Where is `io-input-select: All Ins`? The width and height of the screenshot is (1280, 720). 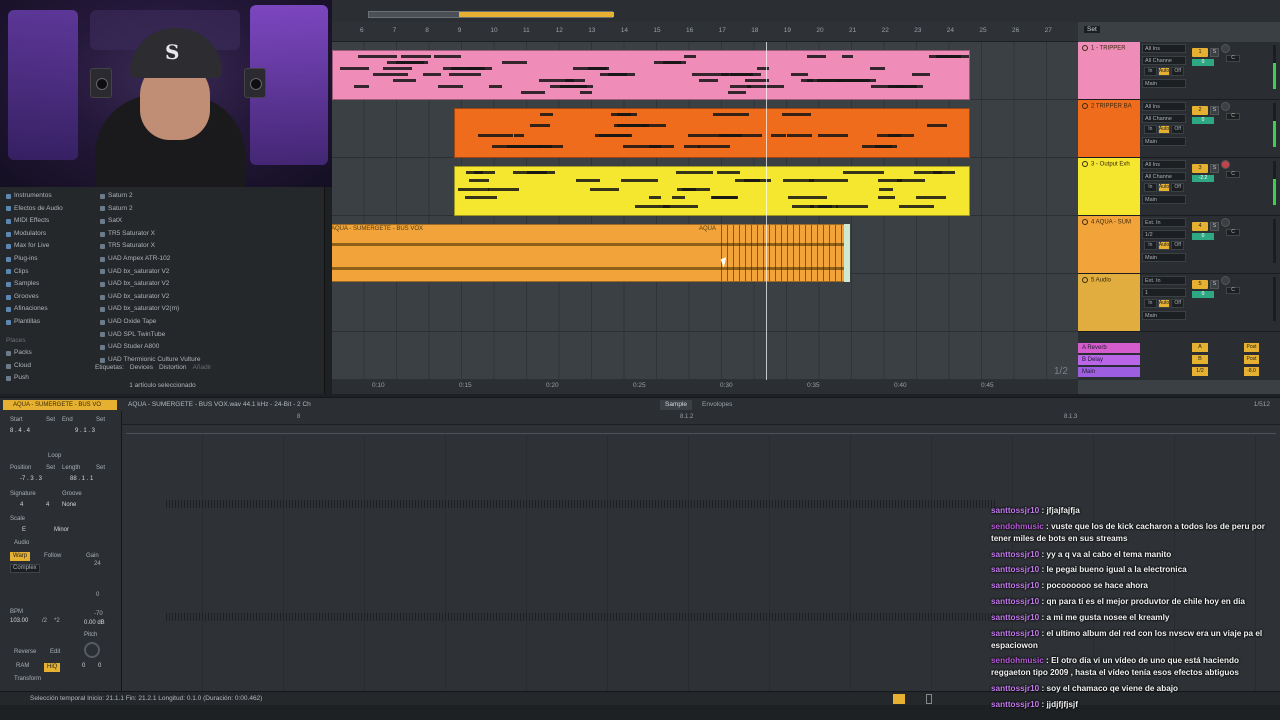
io-input-select: All Ins is located at coordinates (1164, 48).